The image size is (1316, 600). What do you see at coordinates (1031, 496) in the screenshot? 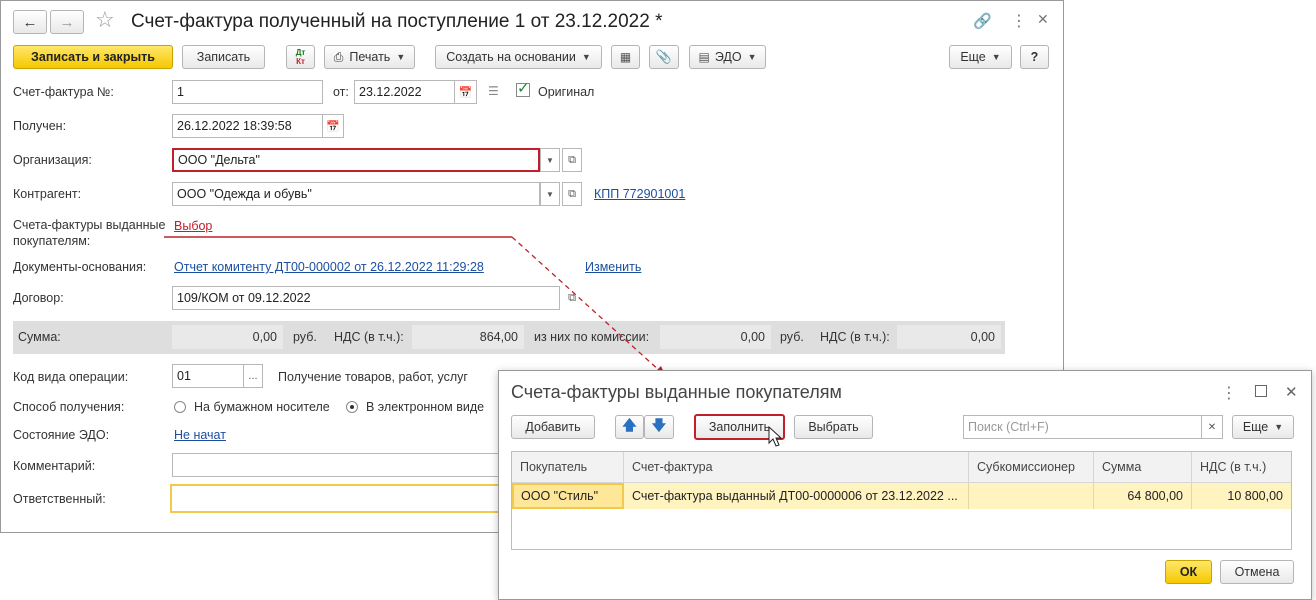
I see `cell-subcommissioner` at bounding box center [1031, 496].